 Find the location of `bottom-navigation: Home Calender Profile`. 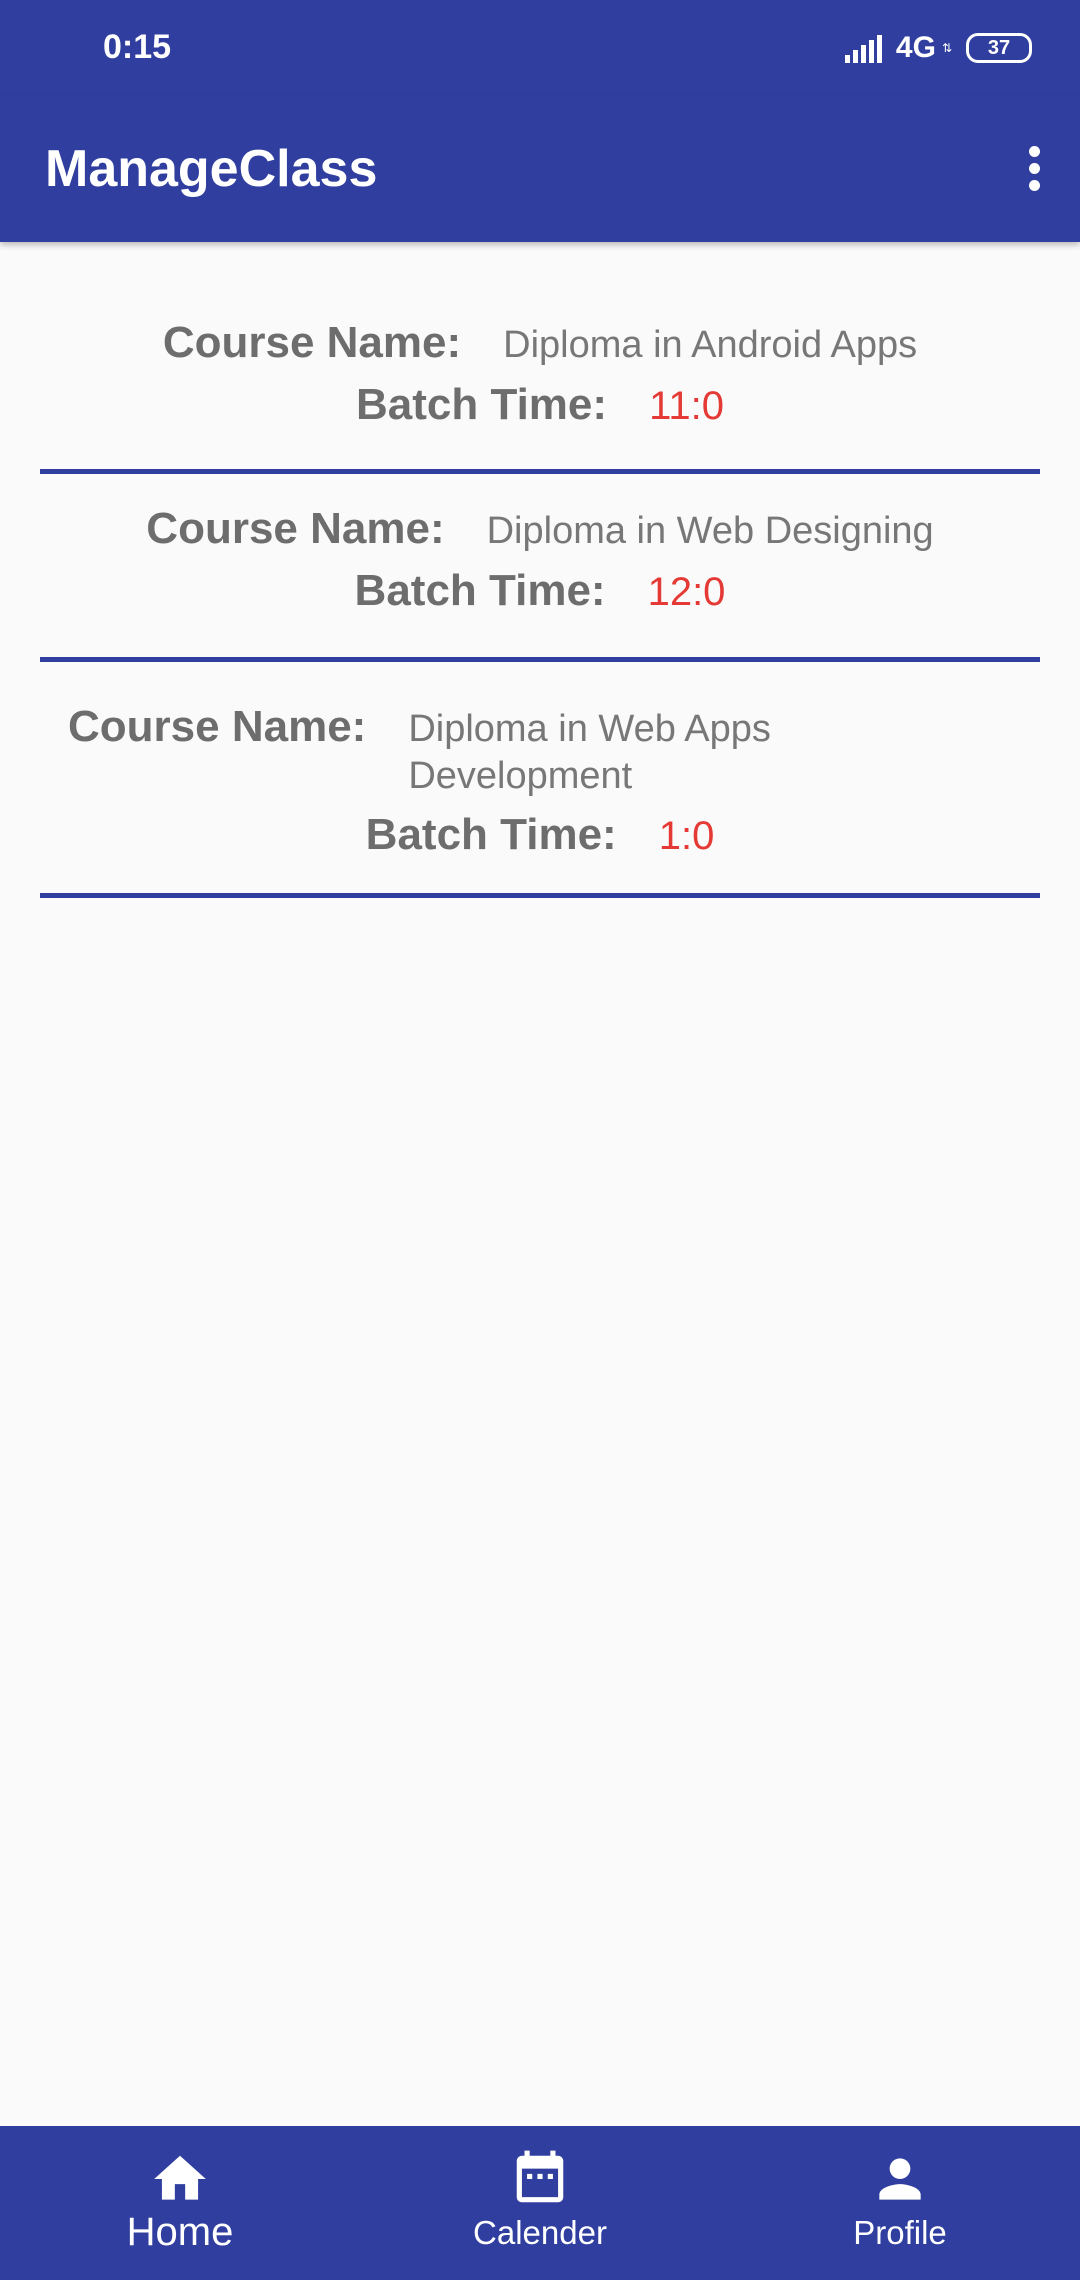

bottom-navigation: Home Calender Profile is located at coordinates (540, 2203).